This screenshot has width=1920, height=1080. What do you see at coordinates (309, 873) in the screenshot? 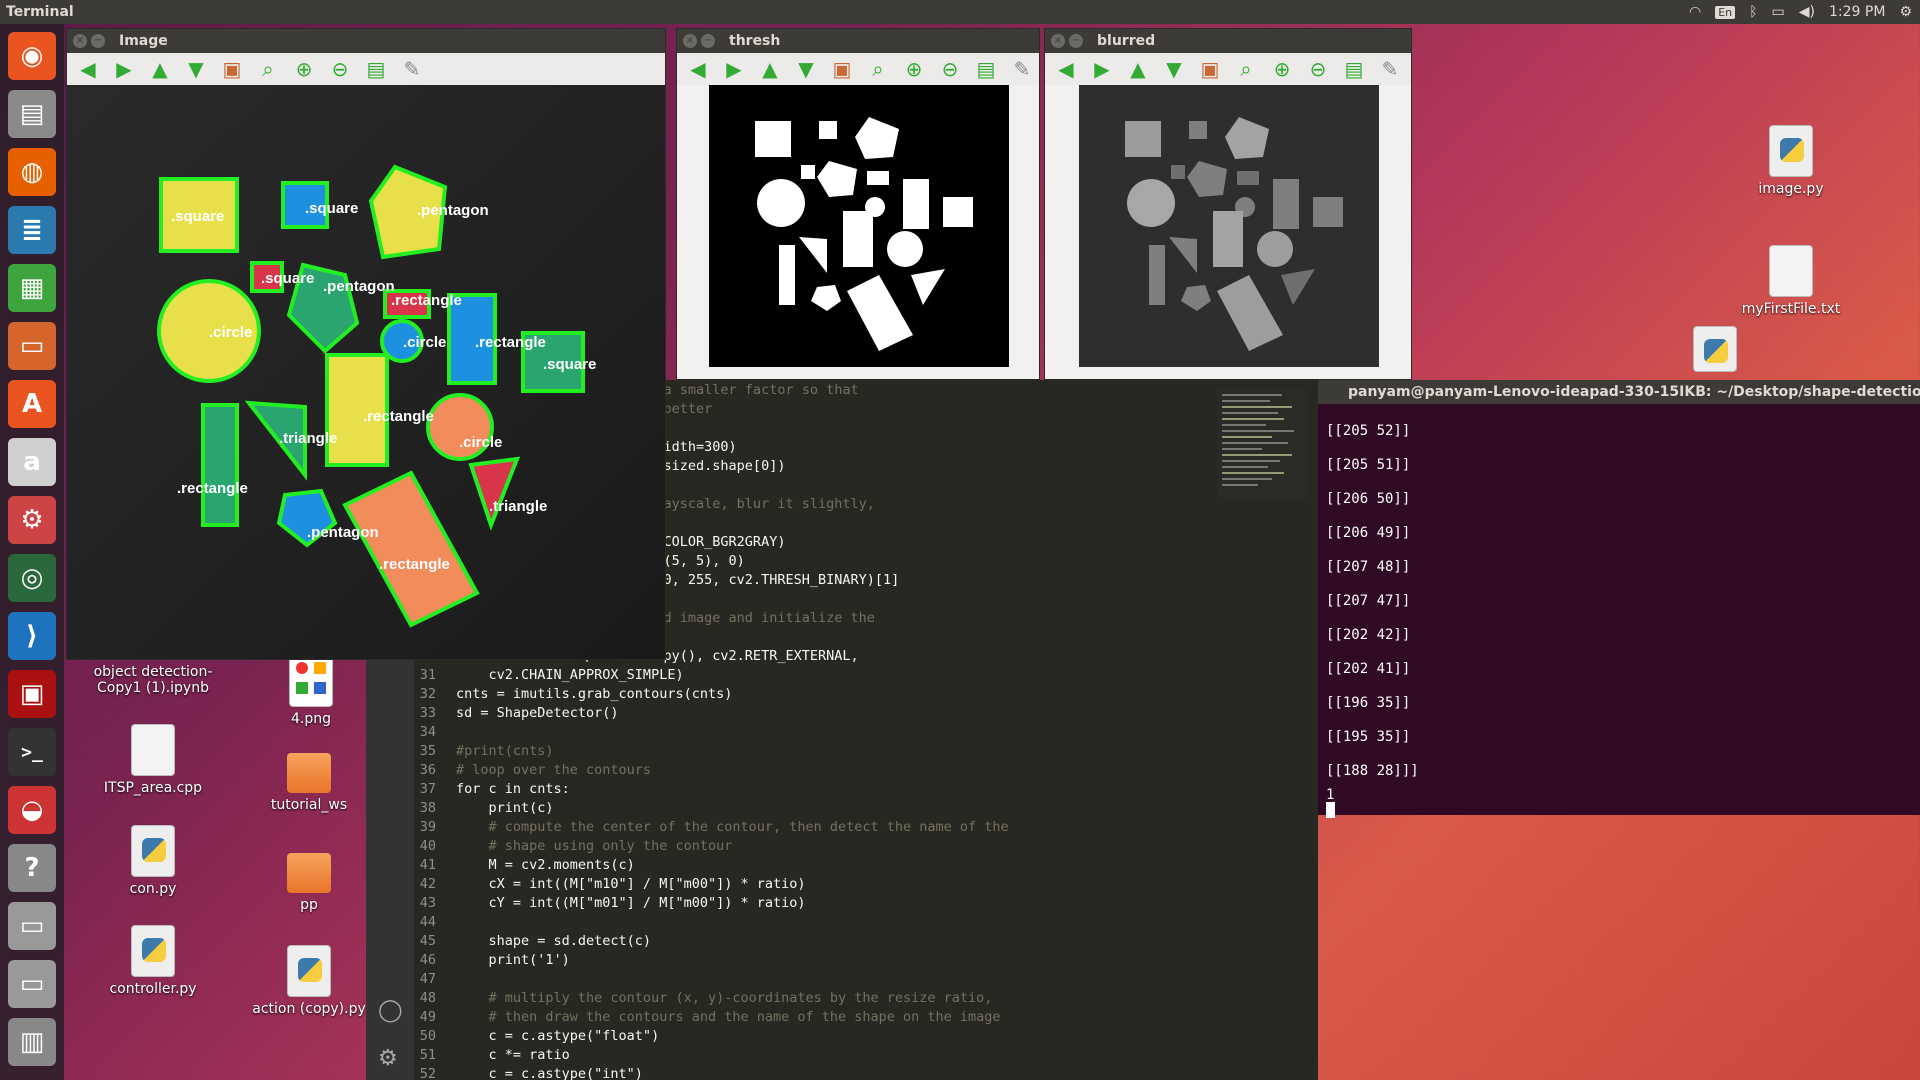
I see `folder-icon` at bounding box center [309, 873].